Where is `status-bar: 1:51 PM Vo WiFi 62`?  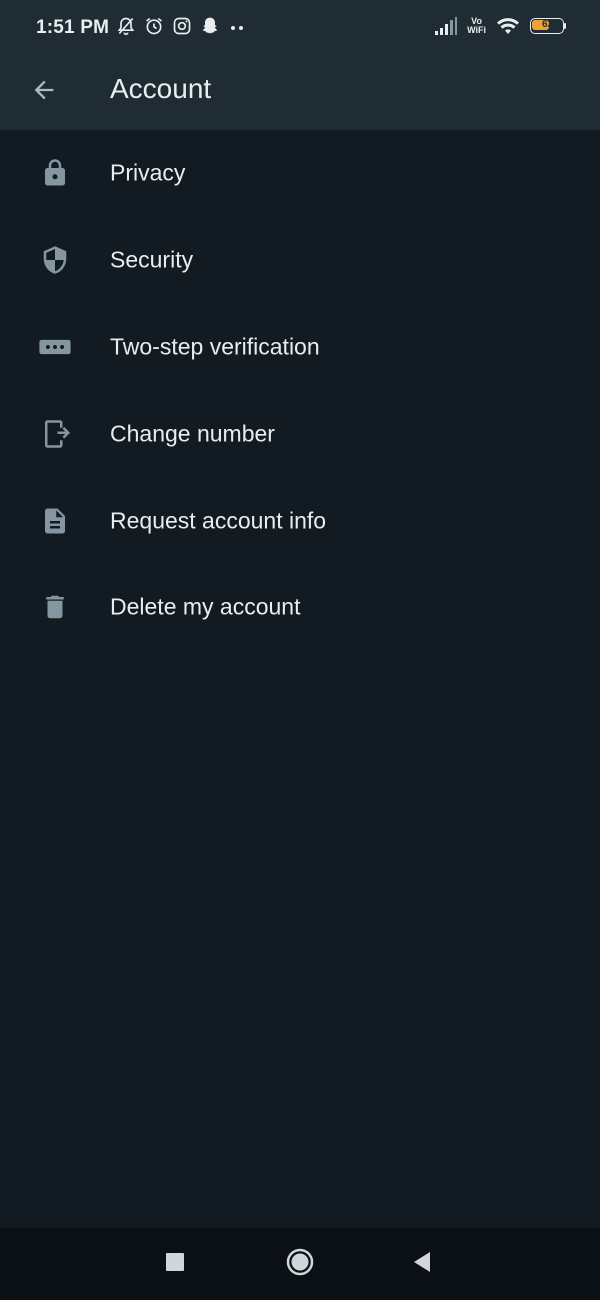
status-bar: 1:51 PM Vo WiFi 62 is located at coordinates (300, 28).